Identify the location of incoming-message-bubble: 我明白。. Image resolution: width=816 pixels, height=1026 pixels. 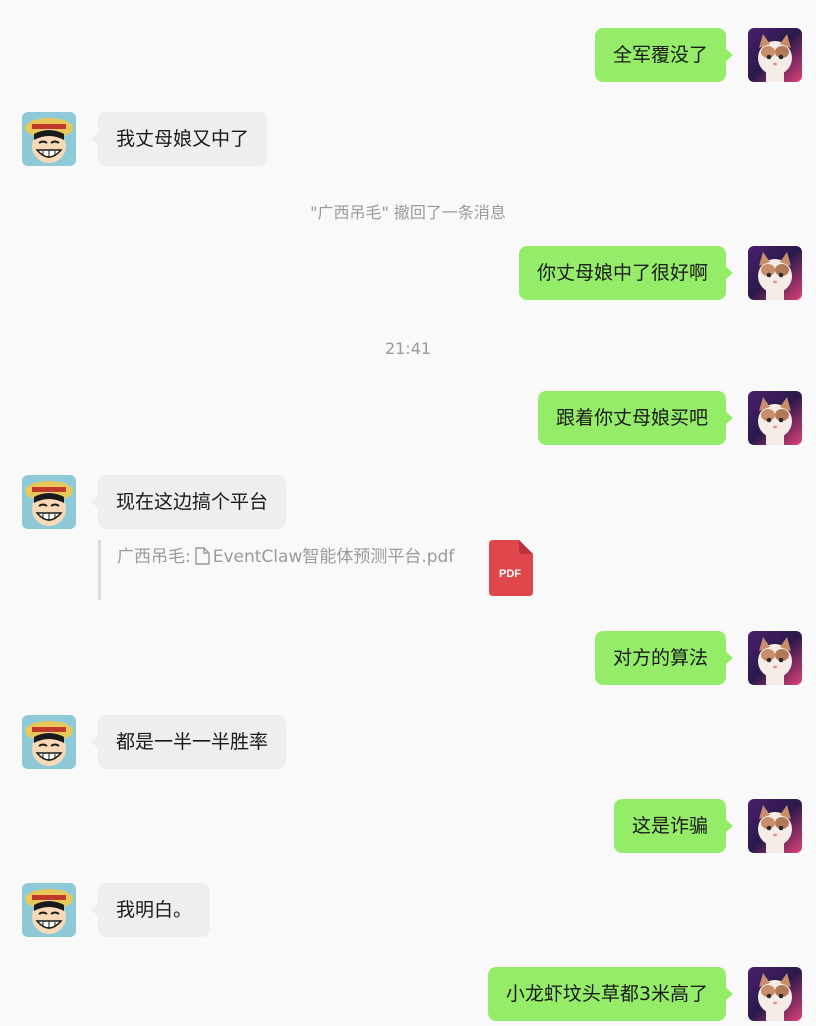
(150, 910).